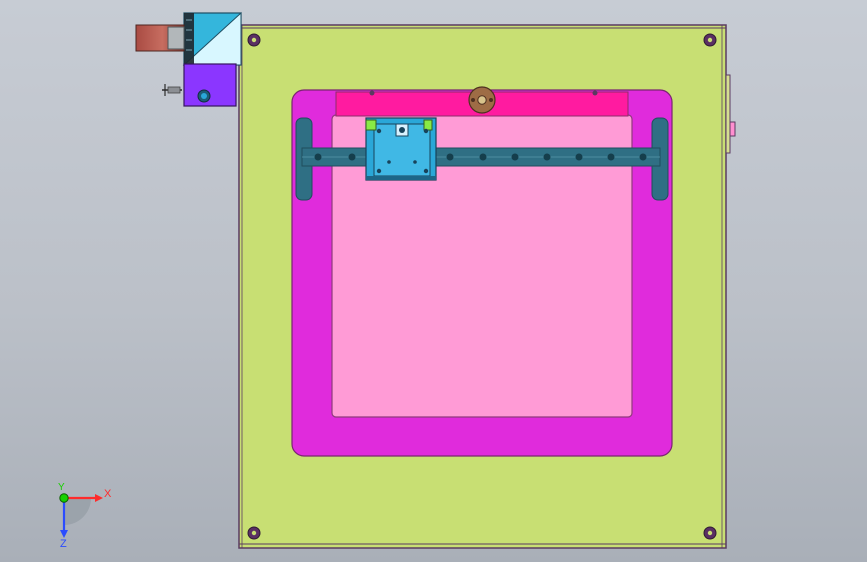 This screenshot has width=867, height=562. Describe the element at coordinates (61, 487) in the screenshot. I see `triad-y-label: Y` at that location.